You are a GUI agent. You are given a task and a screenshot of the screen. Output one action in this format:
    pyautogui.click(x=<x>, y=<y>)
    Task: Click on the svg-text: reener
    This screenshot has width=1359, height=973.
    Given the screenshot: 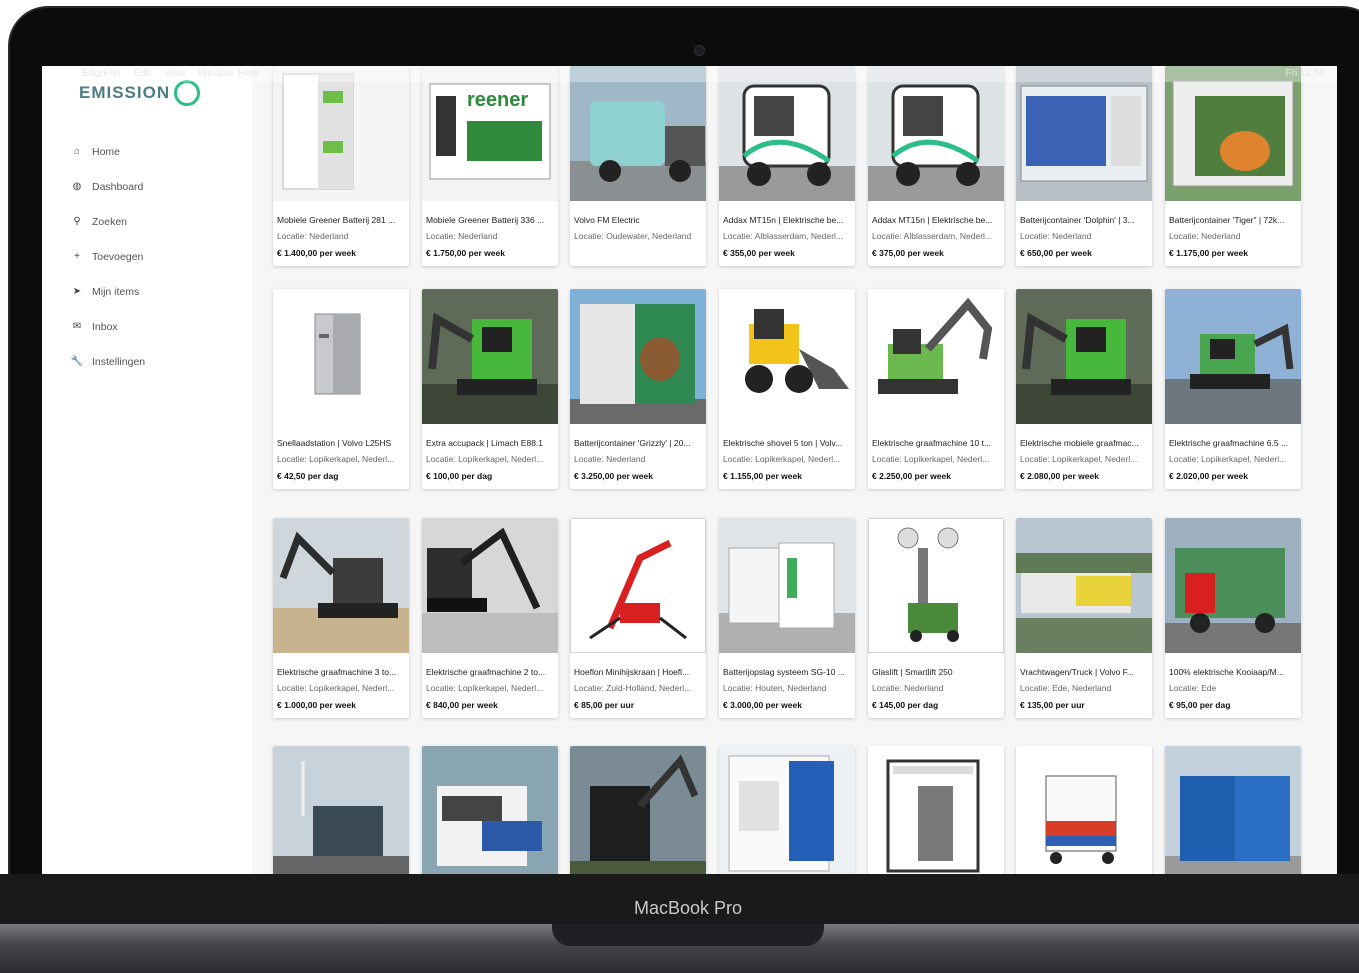 What is the action you would take?
    pyautogui.click(x=497, y=100)
    